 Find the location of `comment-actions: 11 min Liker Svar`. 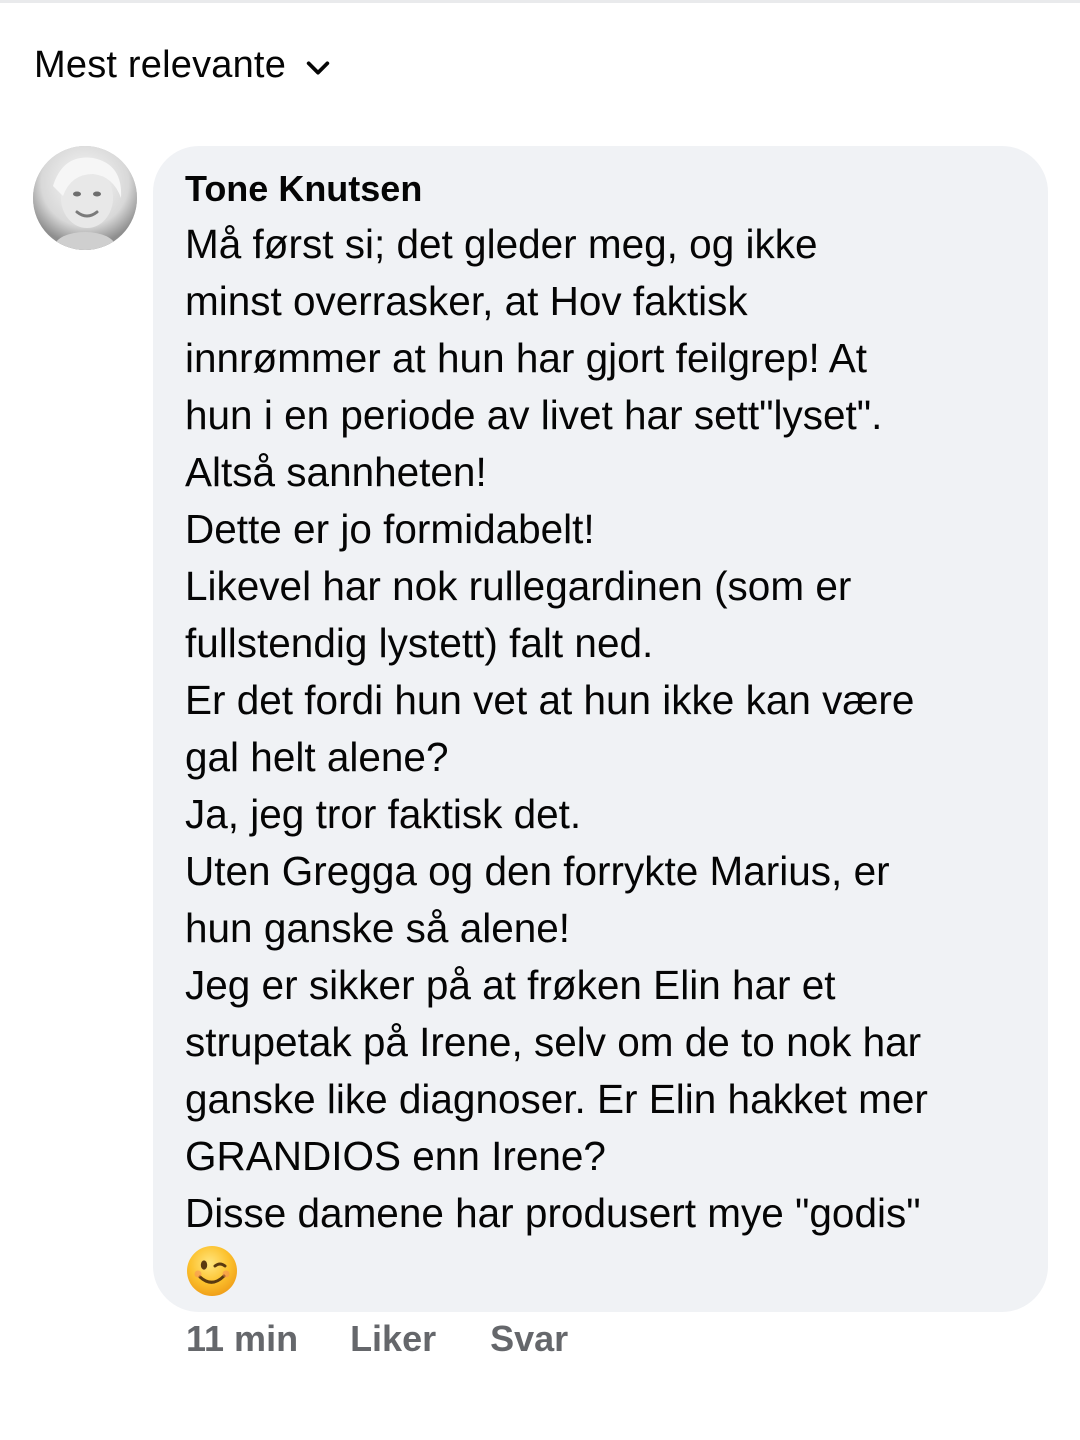

comment-actions: 11 min Liker Svar is located at coordinates (404, 1339).